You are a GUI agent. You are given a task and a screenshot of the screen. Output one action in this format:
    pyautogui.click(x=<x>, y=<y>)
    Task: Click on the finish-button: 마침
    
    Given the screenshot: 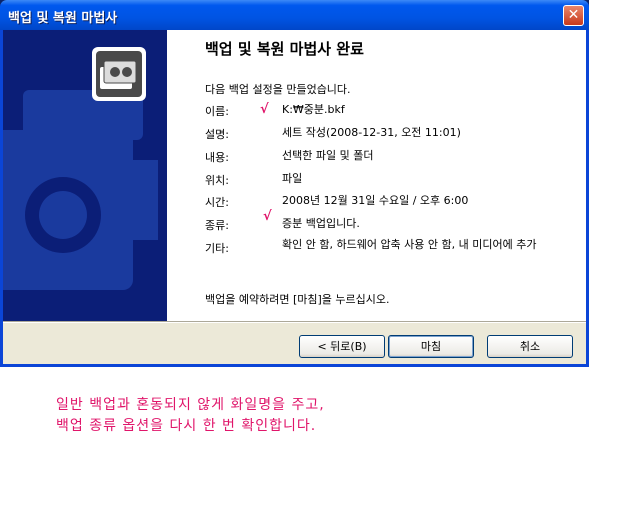 What is the action you would take?
    pyautogui.click(x=431, y=346)
    